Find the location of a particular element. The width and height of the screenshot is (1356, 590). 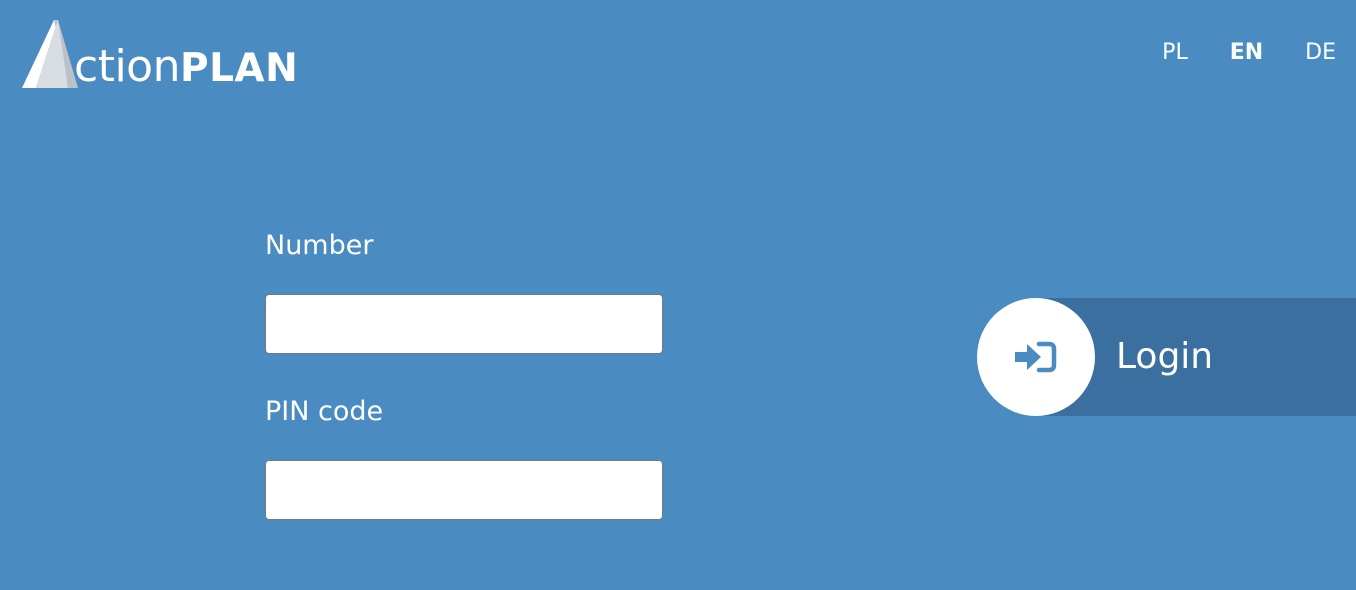

number-input is located at coordinates (464, 324).